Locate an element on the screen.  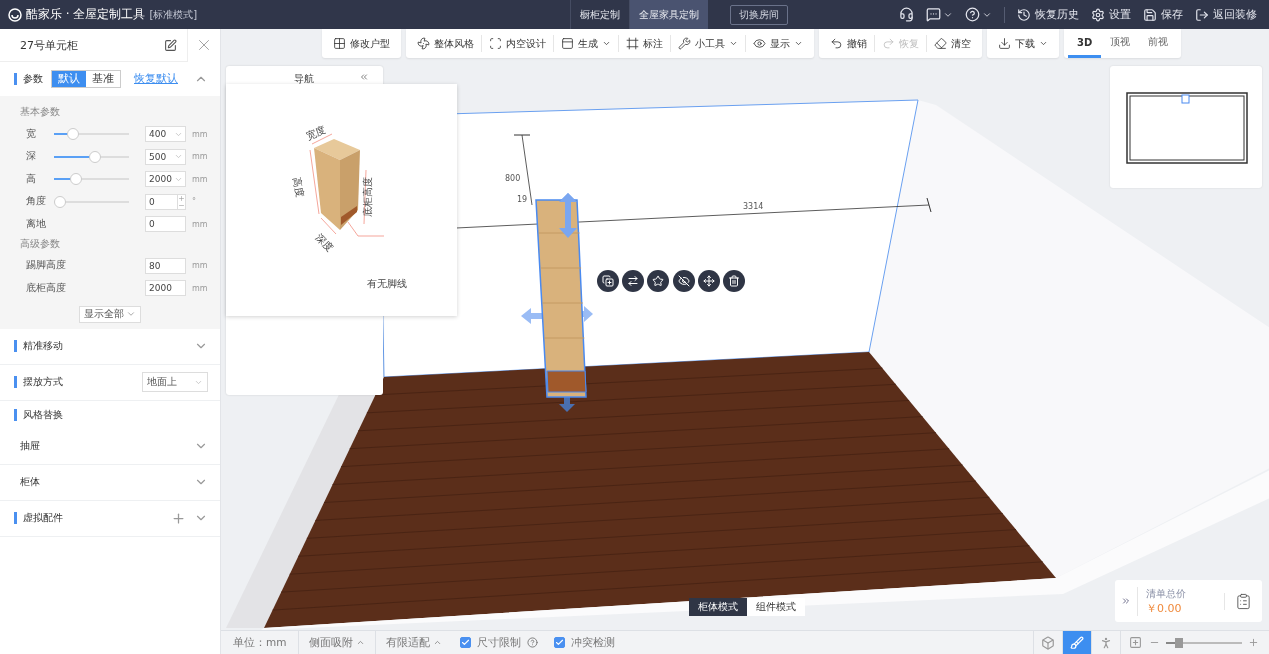
help-button is located at coordinates (978, 14).